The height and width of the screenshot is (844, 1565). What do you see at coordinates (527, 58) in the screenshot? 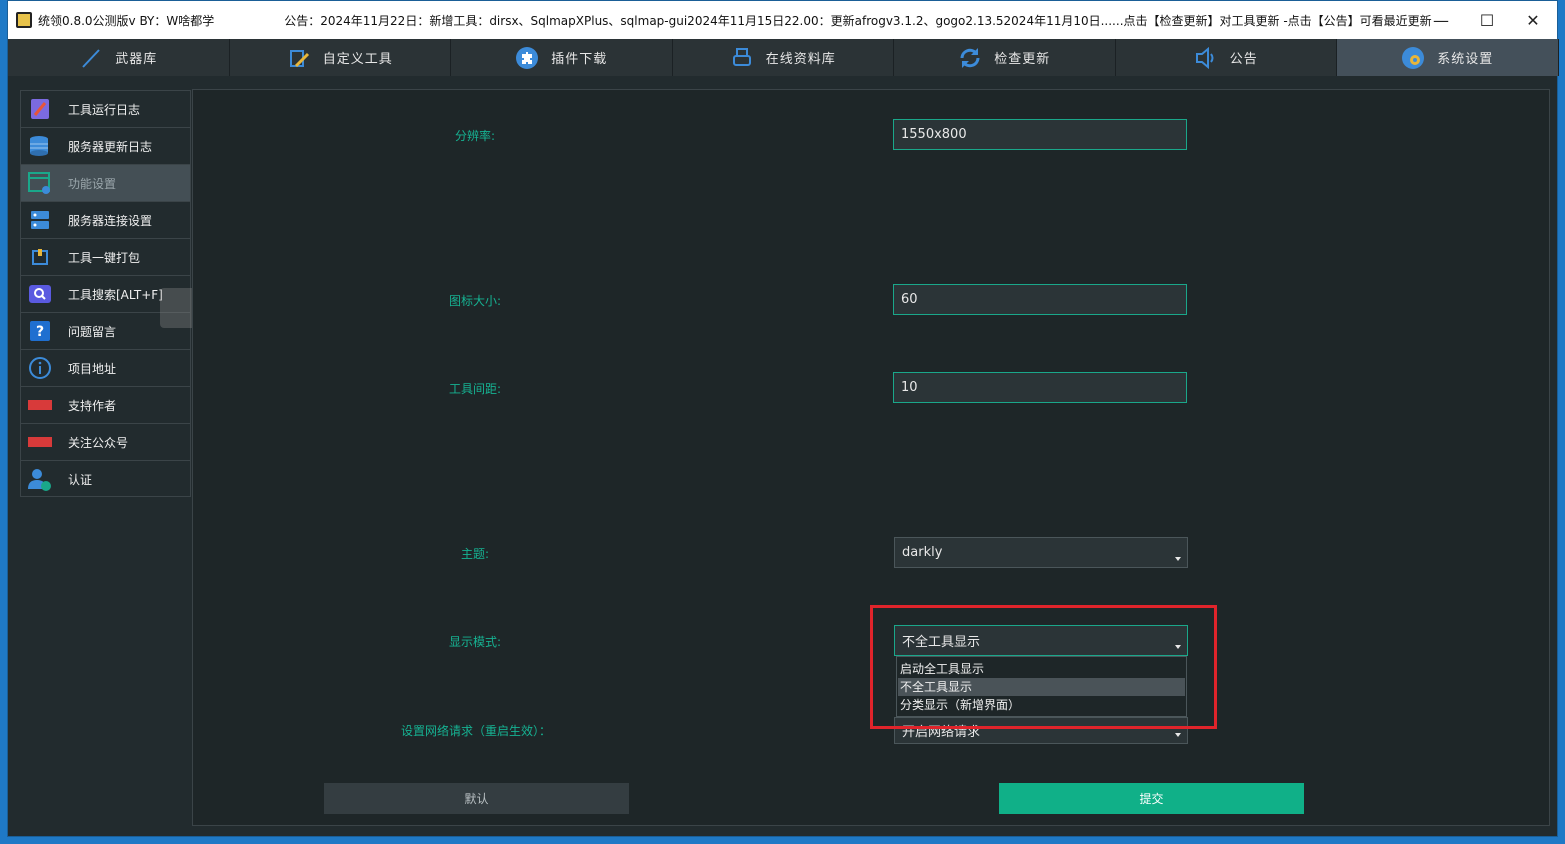
I see `puzzle-icon` at bounding box center [527, 58].